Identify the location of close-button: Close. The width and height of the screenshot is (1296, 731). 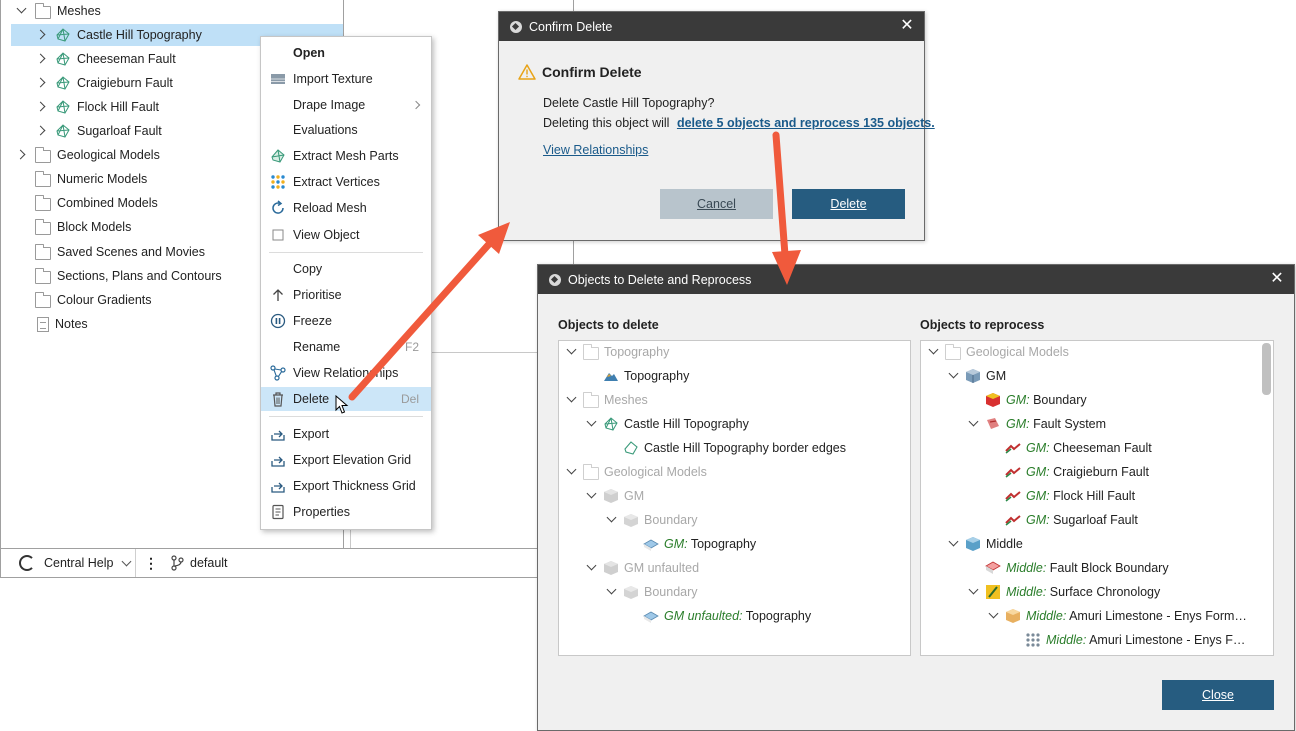
(1218, 695).